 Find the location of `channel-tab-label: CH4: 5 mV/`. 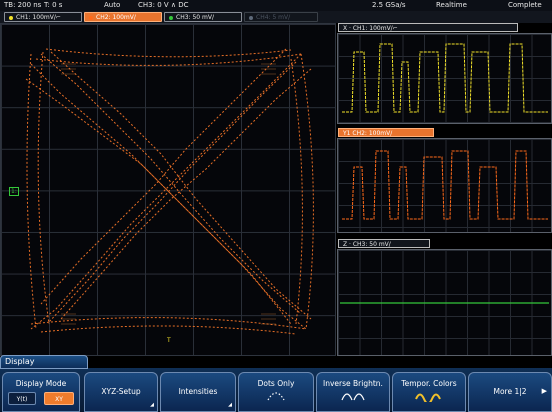

channel-tab-label: CH4: 5 mV/ is located at coordinates (273, 17).